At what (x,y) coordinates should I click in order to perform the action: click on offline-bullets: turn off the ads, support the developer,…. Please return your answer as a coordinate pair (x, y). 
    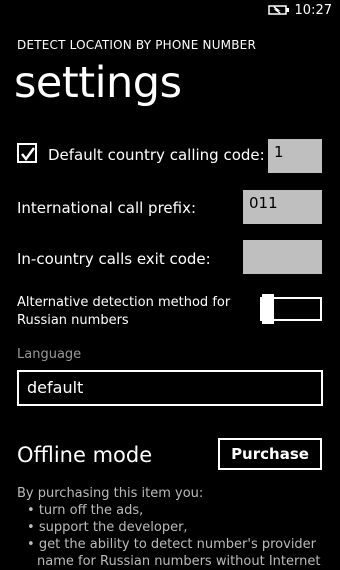
    Looking at the image, I should click on (177, 536).